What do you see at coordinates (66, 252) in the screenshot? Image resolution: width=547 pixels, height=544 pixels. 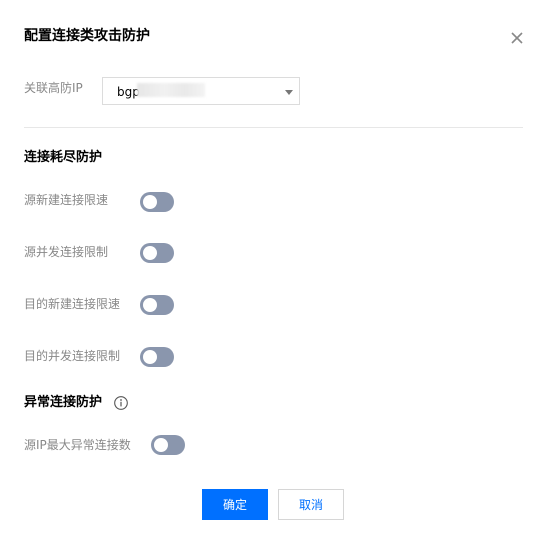 I see `item-label-src-concurrent-conn: 源并发连接限制` at bounding box center [66, 252].